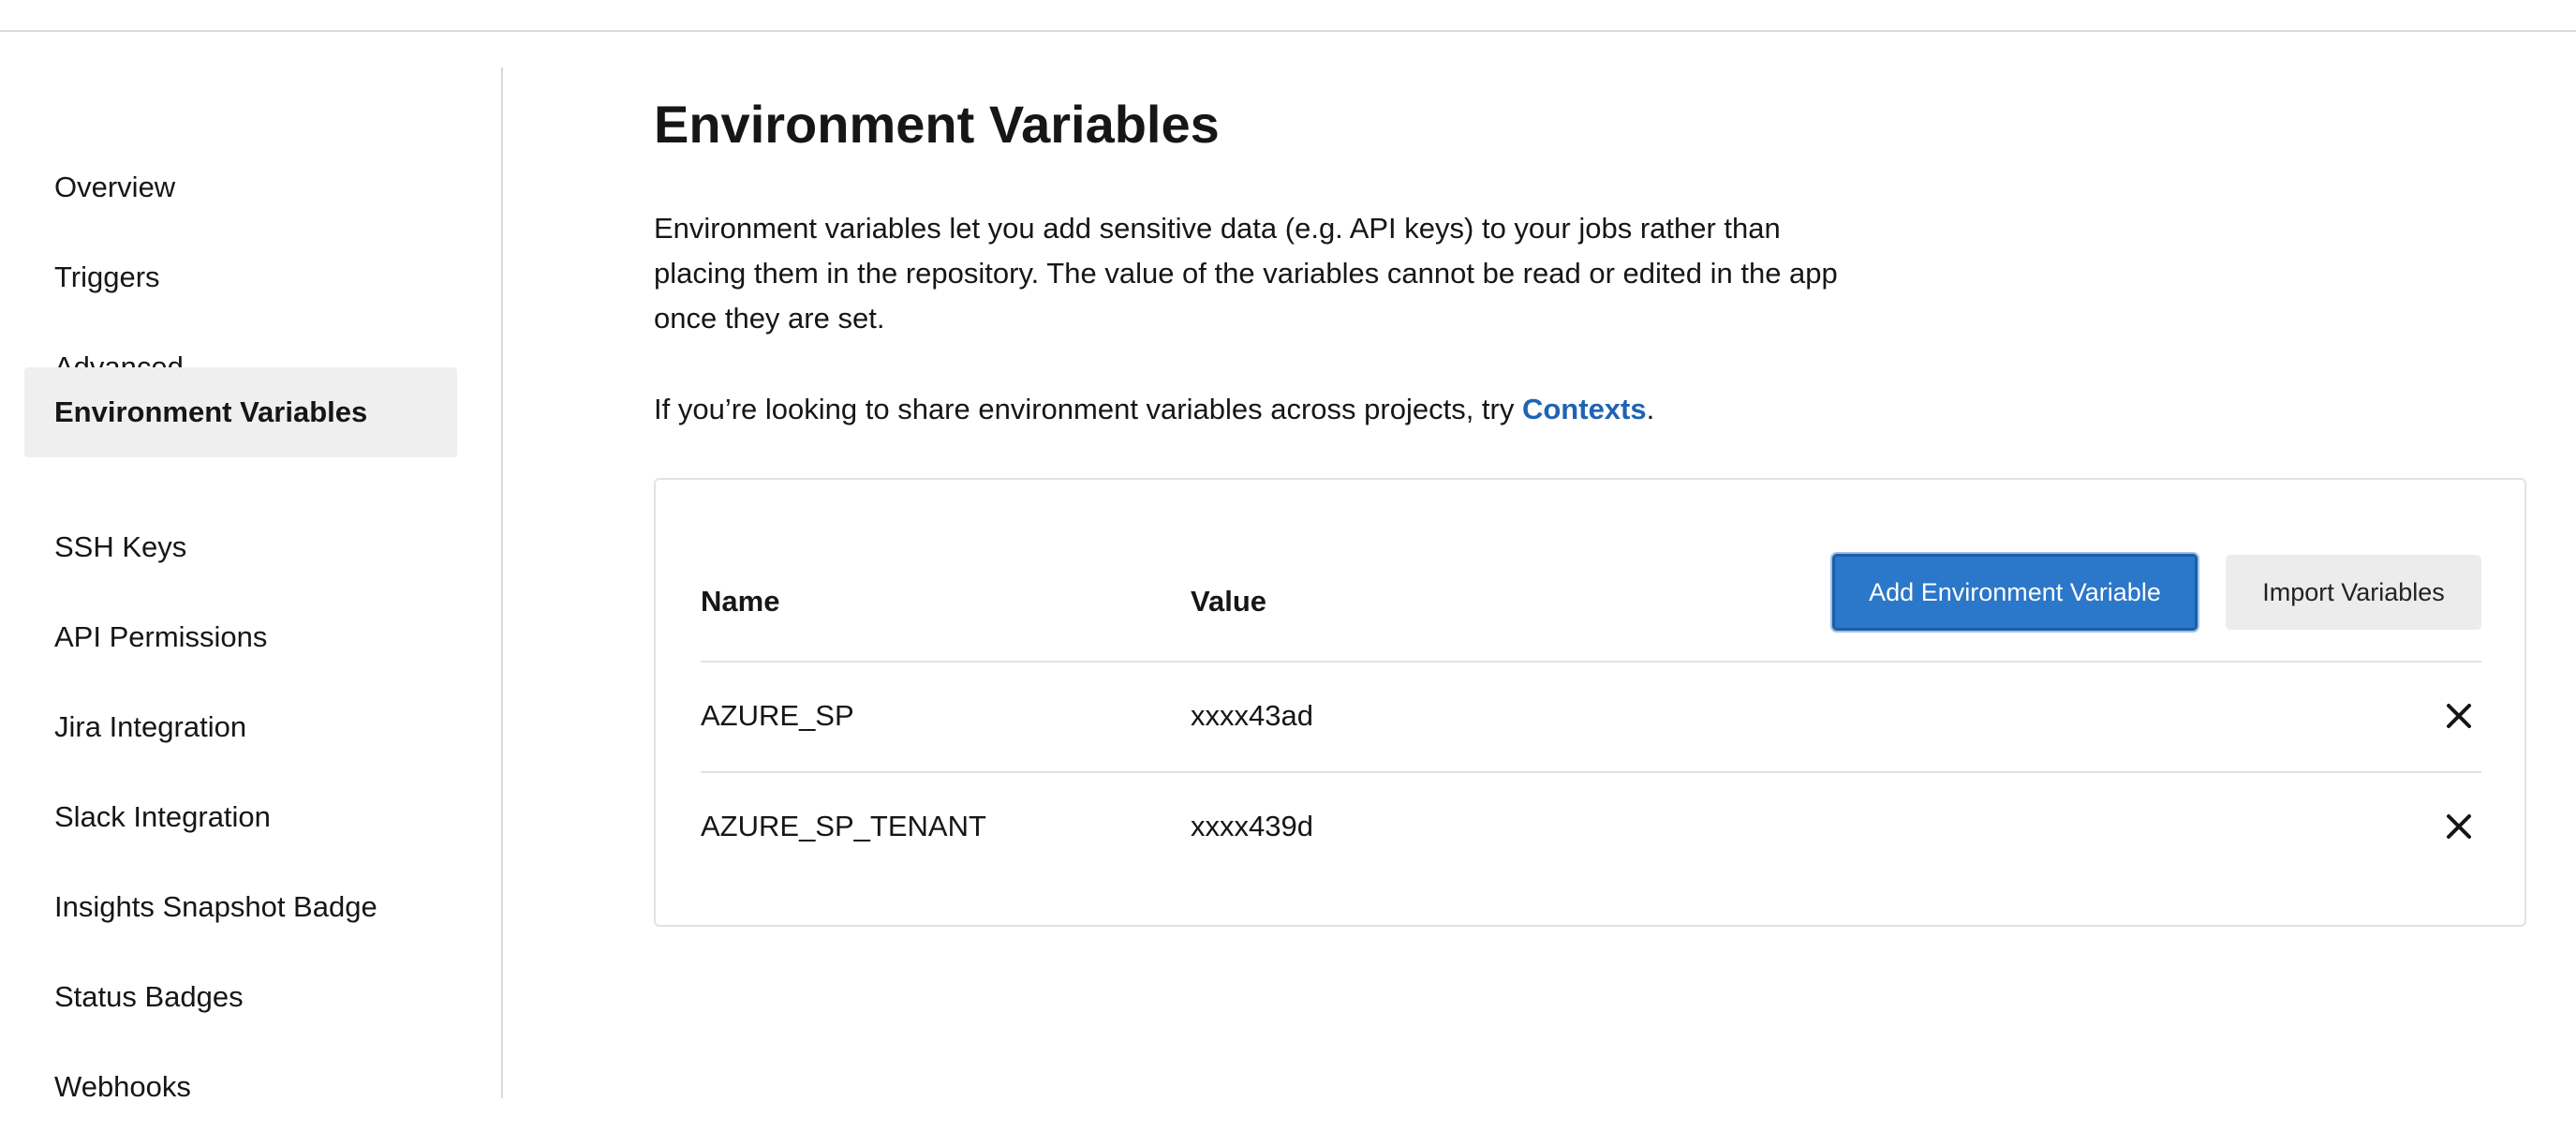 The height and width of the screenshot is (1132, 2576). I want to click on sidebar-item-environment-variables: Environment Variables, so click(241, 412).